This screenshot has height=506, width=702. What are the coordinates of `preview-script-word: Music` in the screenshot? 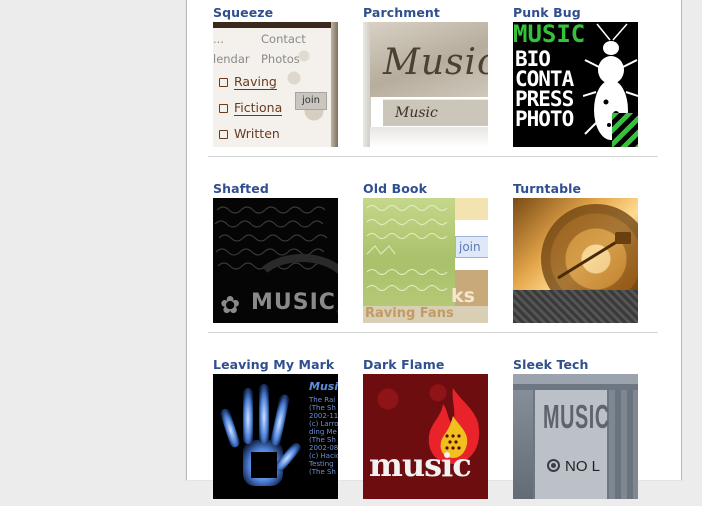 It's located at (435, 62).